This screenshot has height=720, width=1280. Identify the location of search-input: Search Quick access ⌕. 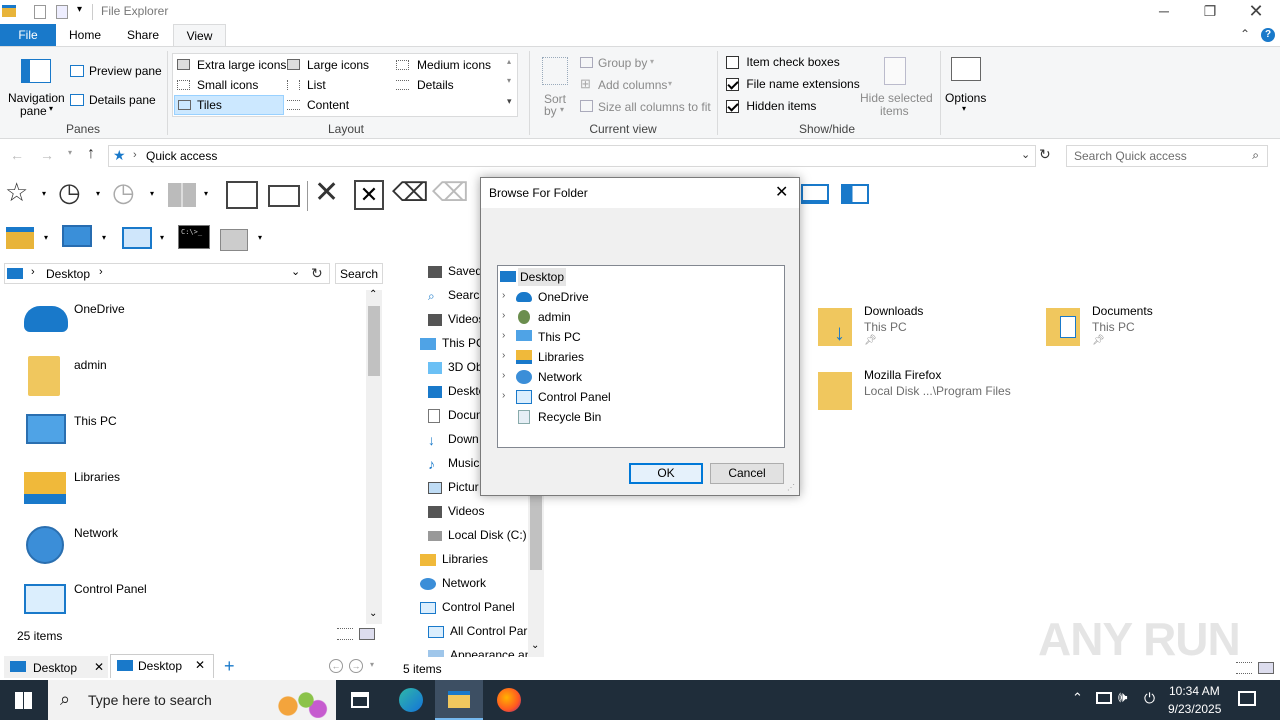
(1167, 156).